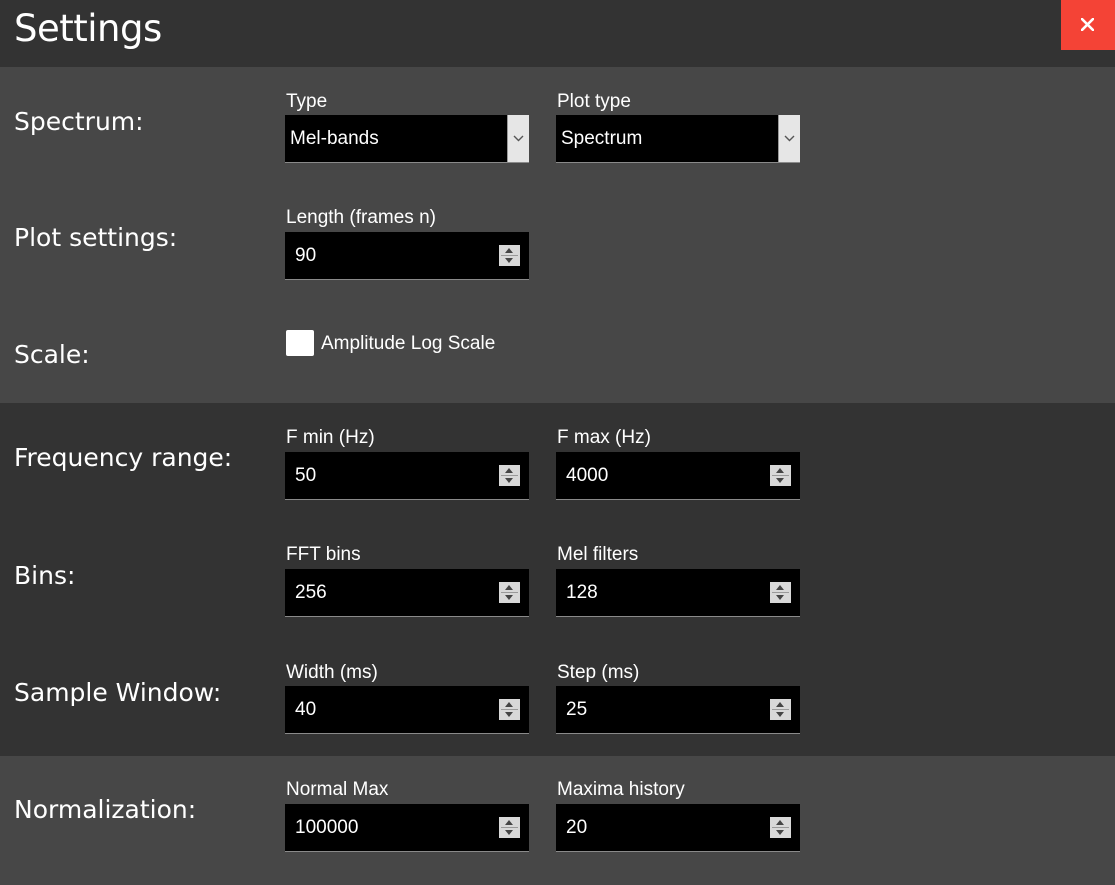  What do you see at coordinates (96, 237) in the screenshot?
I see `plot-settings-label: Plot settings:` at bounding box center [96, 237].